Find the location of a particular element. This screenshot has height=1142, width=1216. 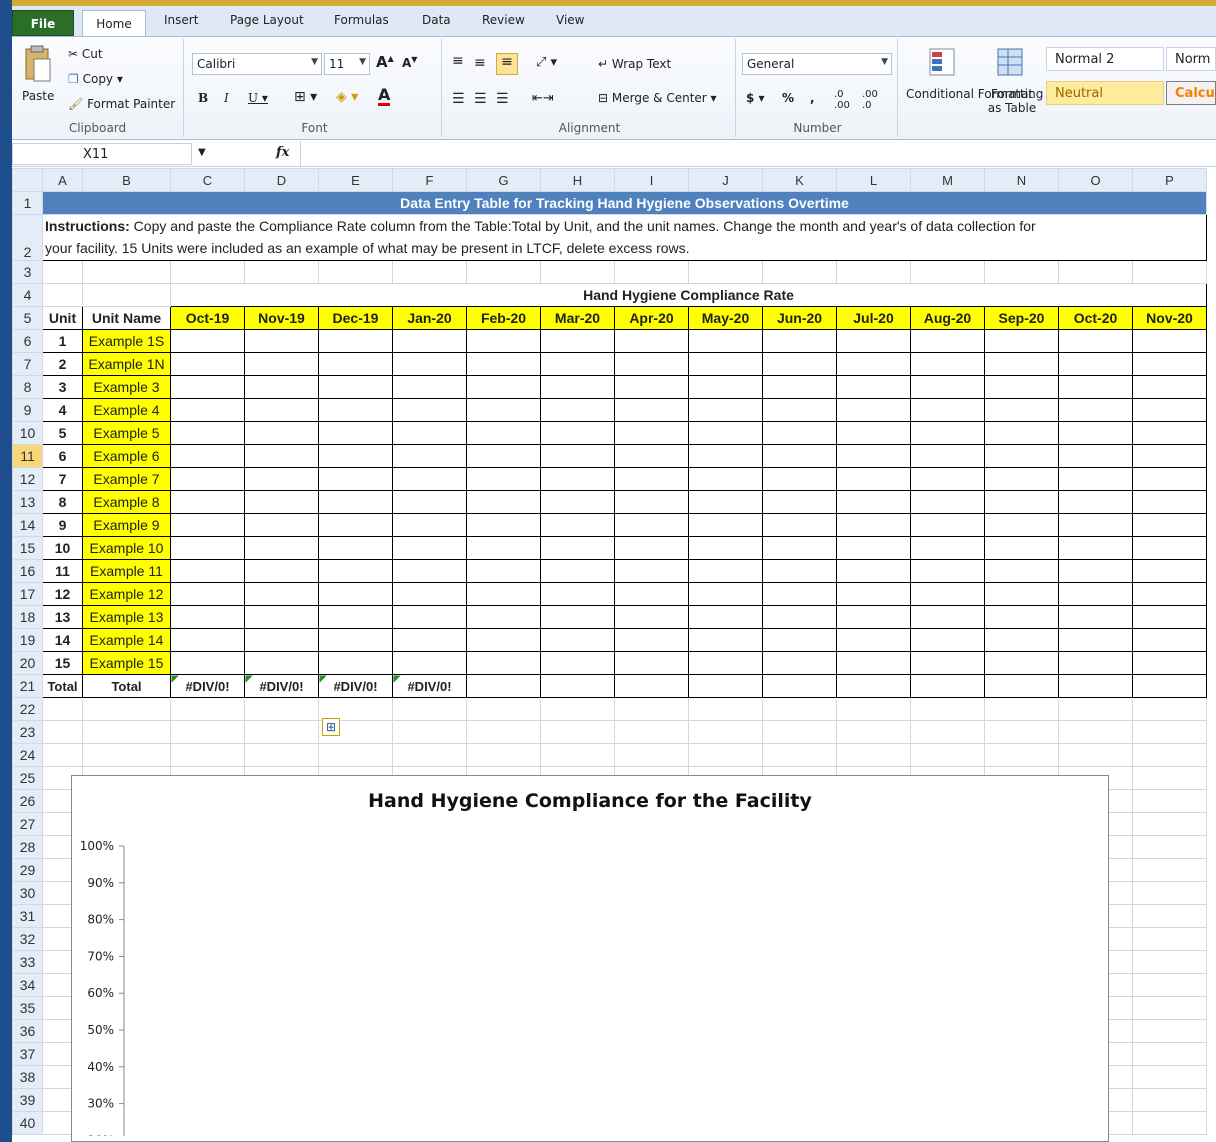

fill-color-icon: ◈ ▾ is located at coordinates (347, 97).